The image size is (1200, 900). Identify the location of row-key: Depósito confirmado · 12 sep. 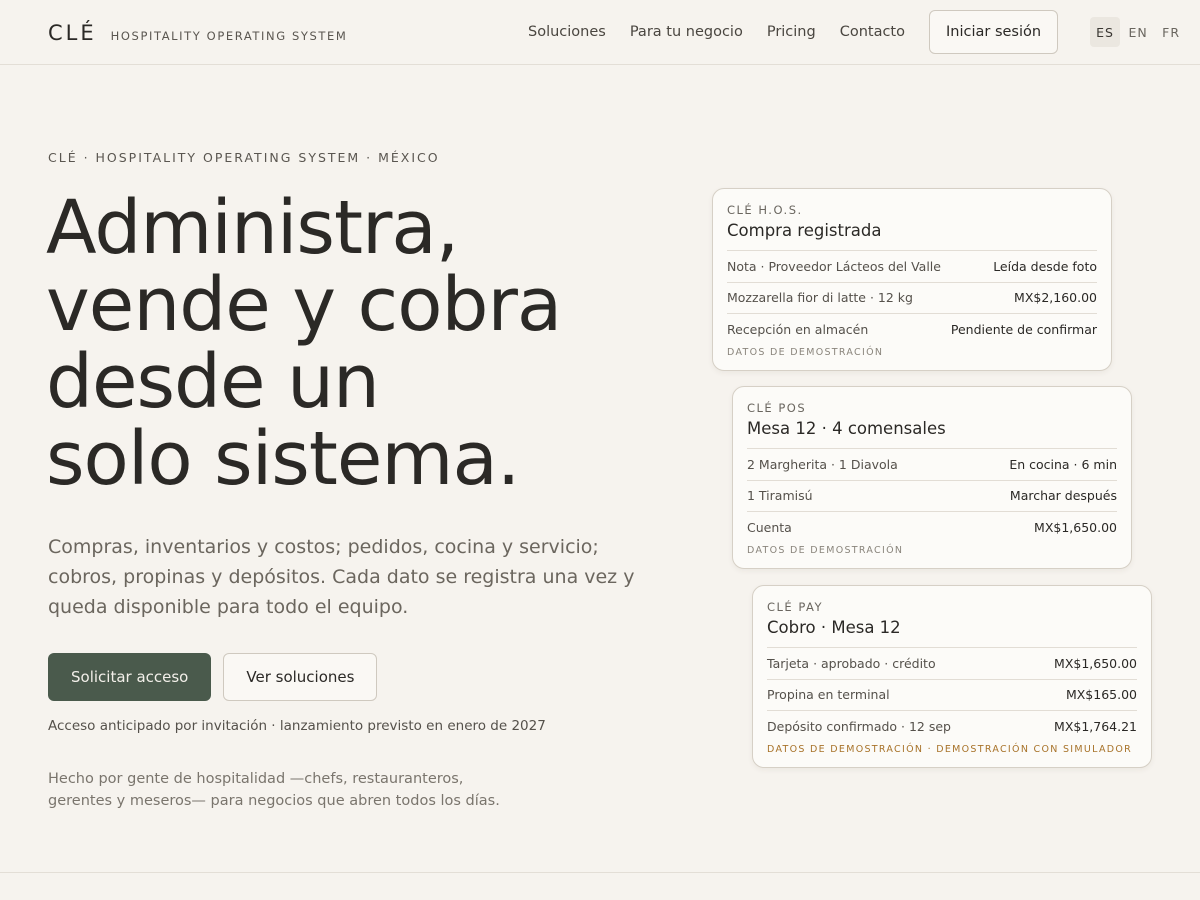
(859, 726).